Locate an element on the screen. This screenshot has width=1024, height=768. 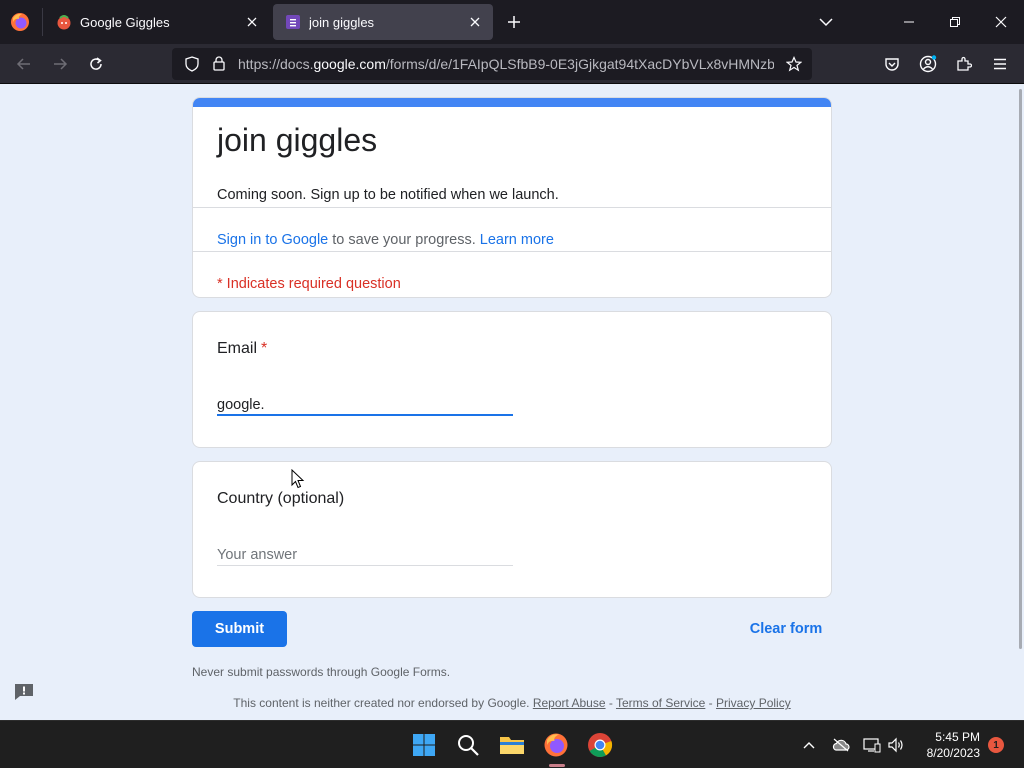
cloud-off-icon is located at coordinates (841, 745).